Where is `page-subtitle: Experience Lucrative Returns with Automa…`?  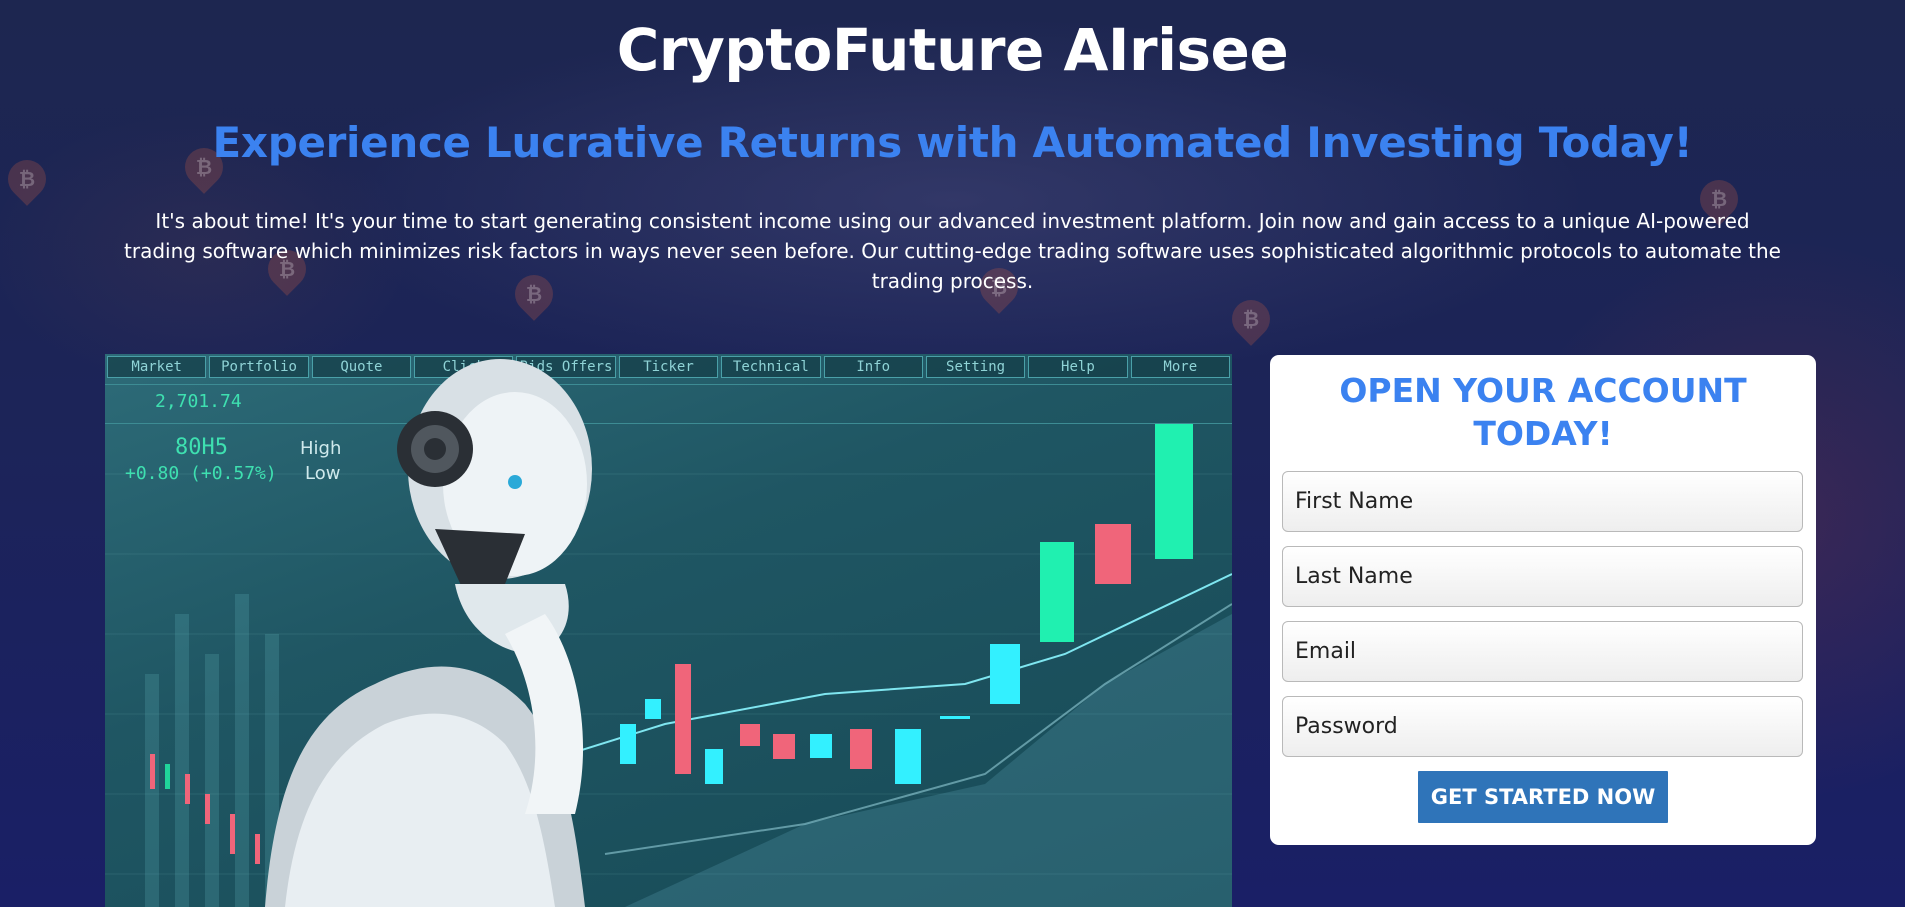 page-subtitle: Experience Lucrative Returns with Automa… is located at coordinates (952, 142).